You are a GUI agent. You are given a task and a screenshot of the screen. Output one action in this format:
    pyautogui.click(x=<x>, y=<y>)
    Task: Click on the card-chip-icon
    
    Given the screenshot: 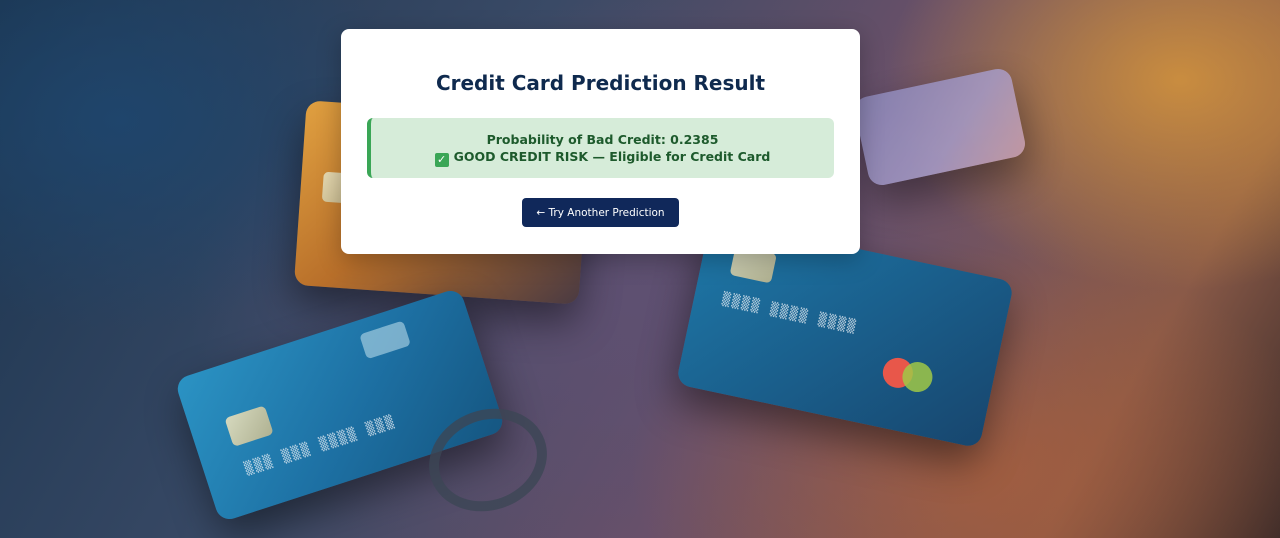 What is the action you would take?
    pyautogui.click(x=249, y=426)
    